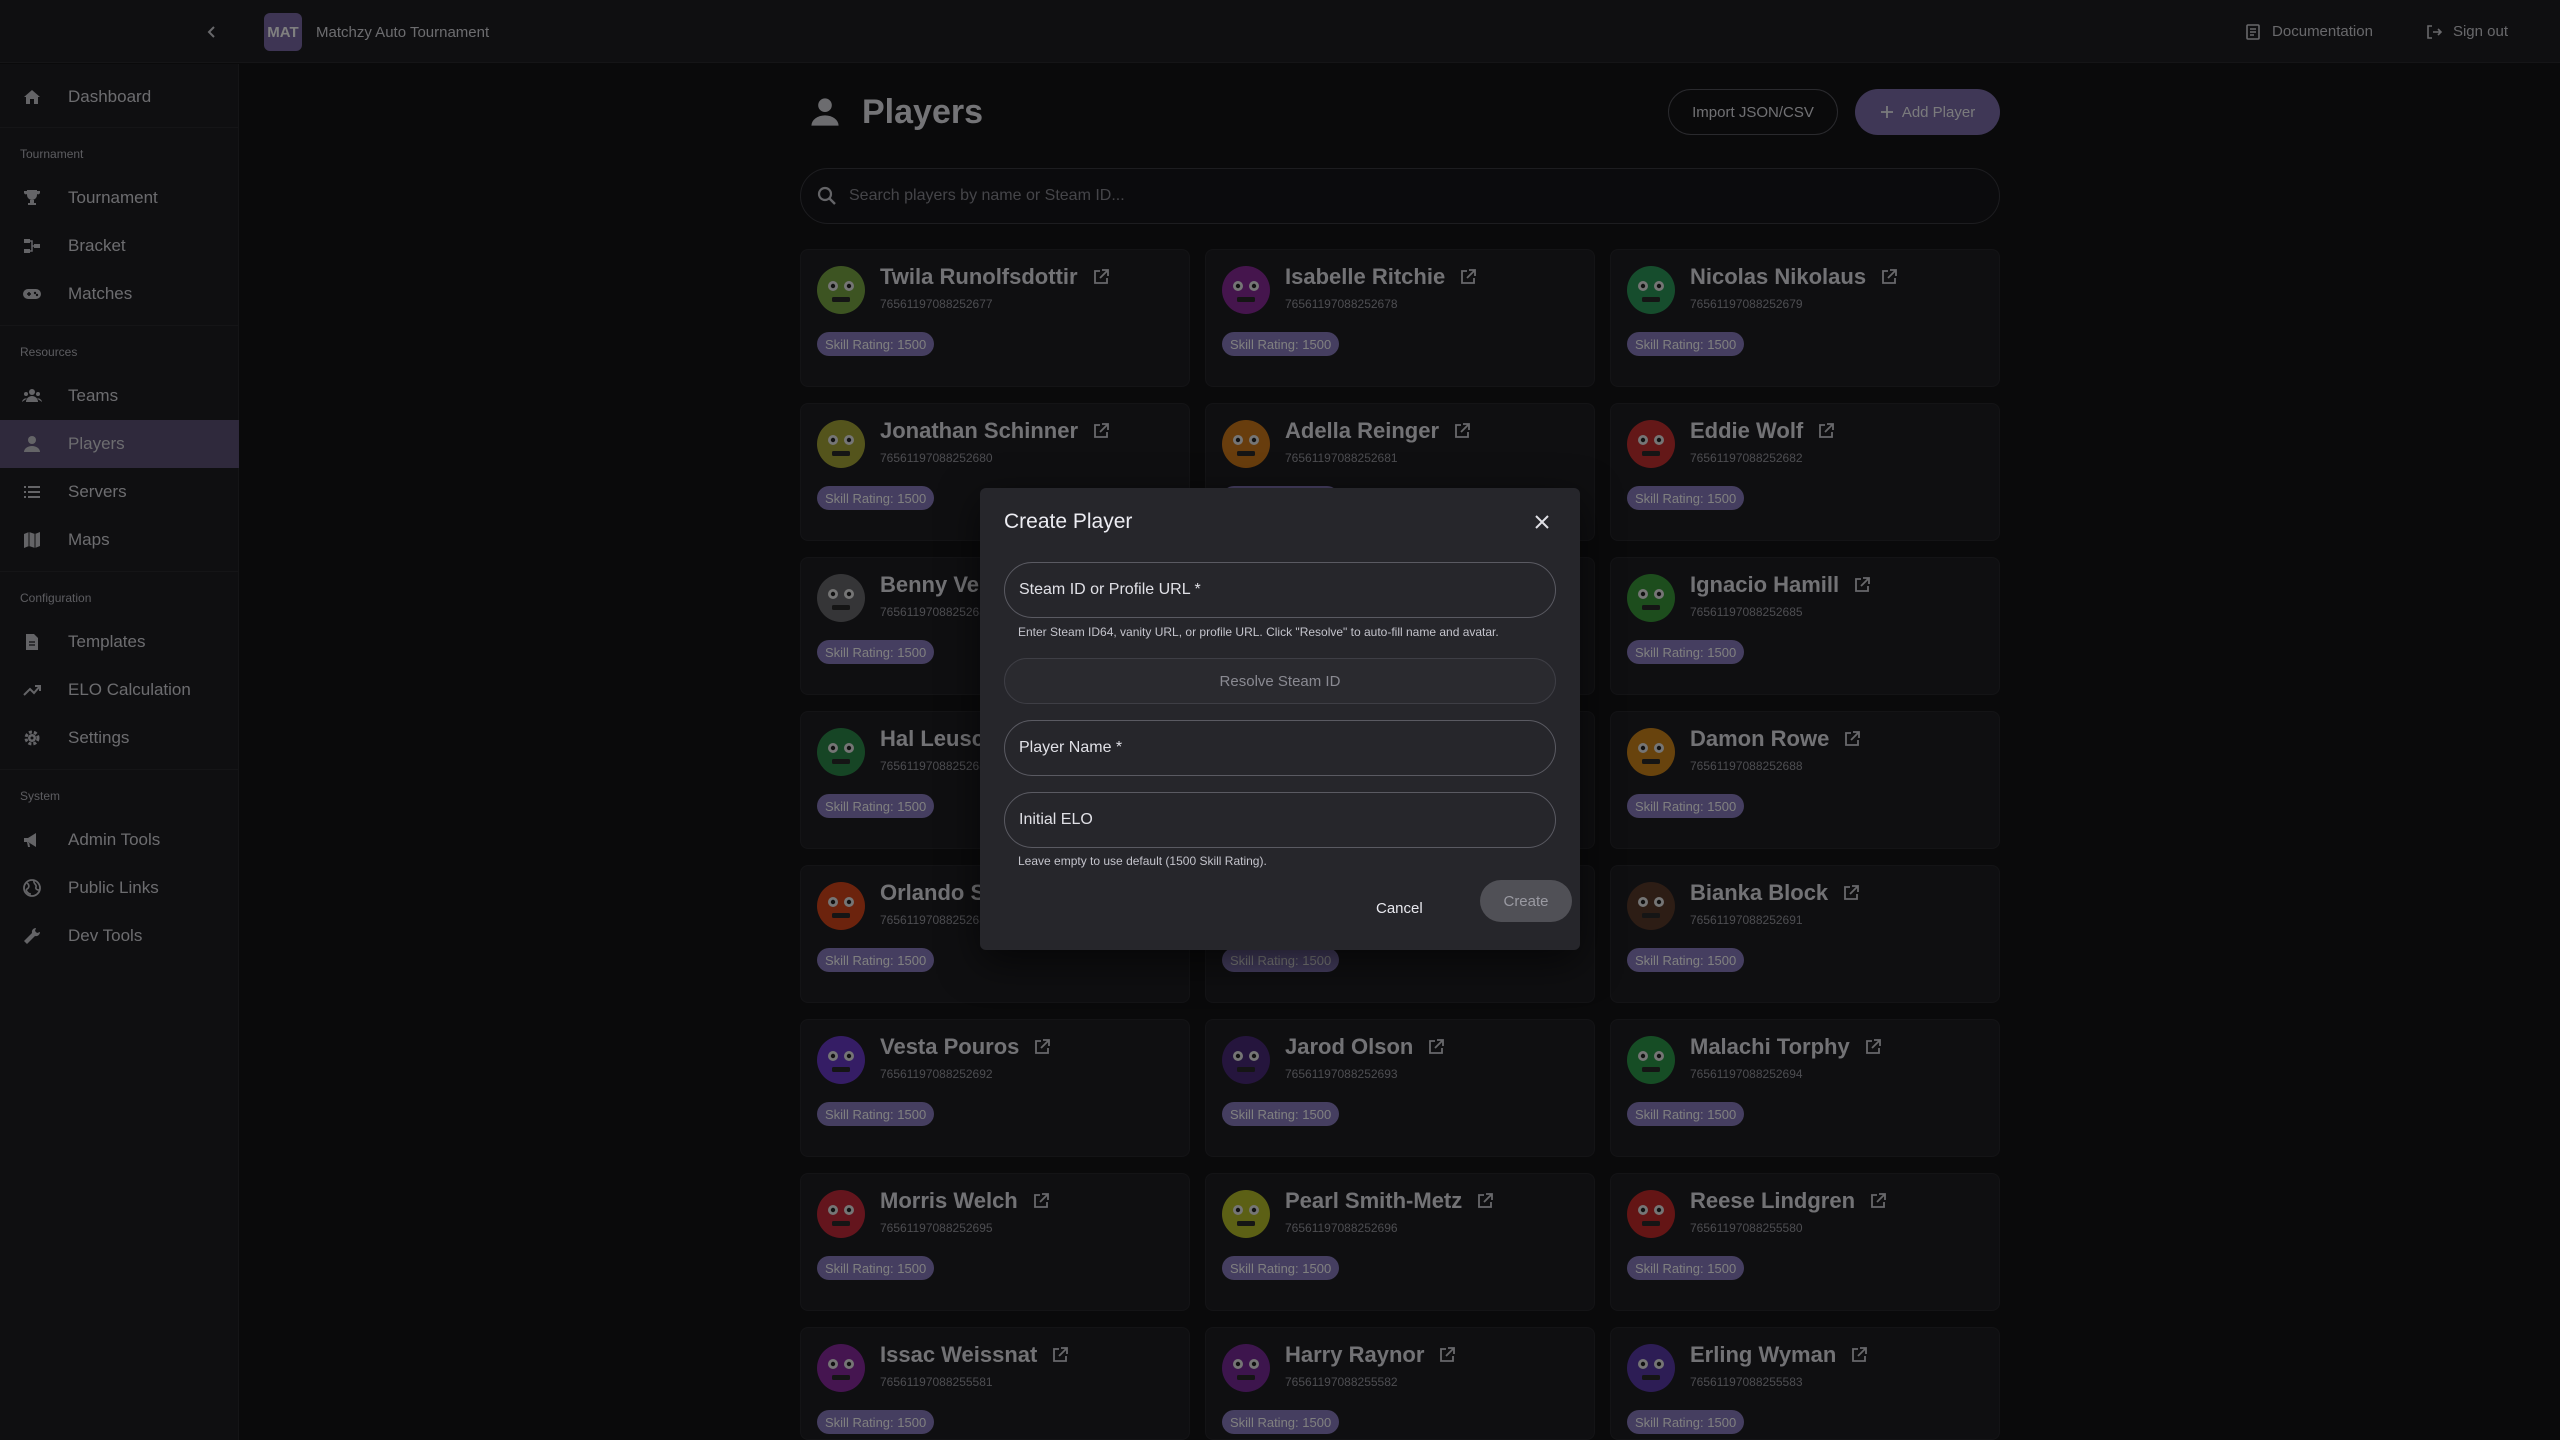 The width and height of the screenshot is (2560, 1440). I want to click on player-name-field: Player Name *, so click(1280, 748).